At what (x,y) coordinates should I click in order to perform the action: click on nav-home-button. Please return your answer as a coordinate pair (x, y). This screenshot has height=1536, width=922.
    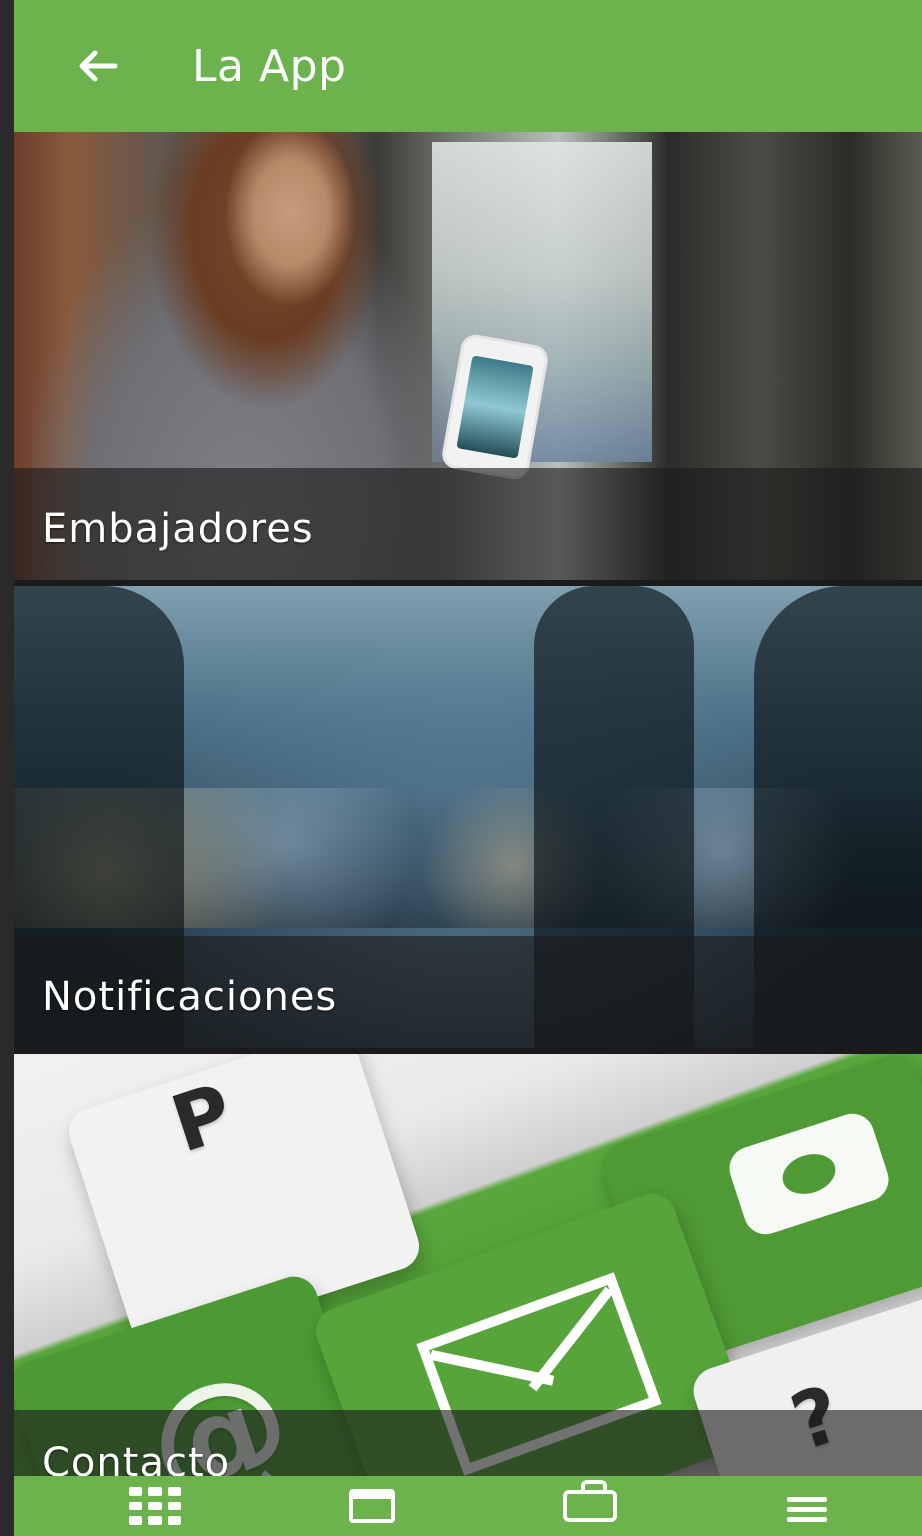
    Looking at the image, I should click on (155, 1506).